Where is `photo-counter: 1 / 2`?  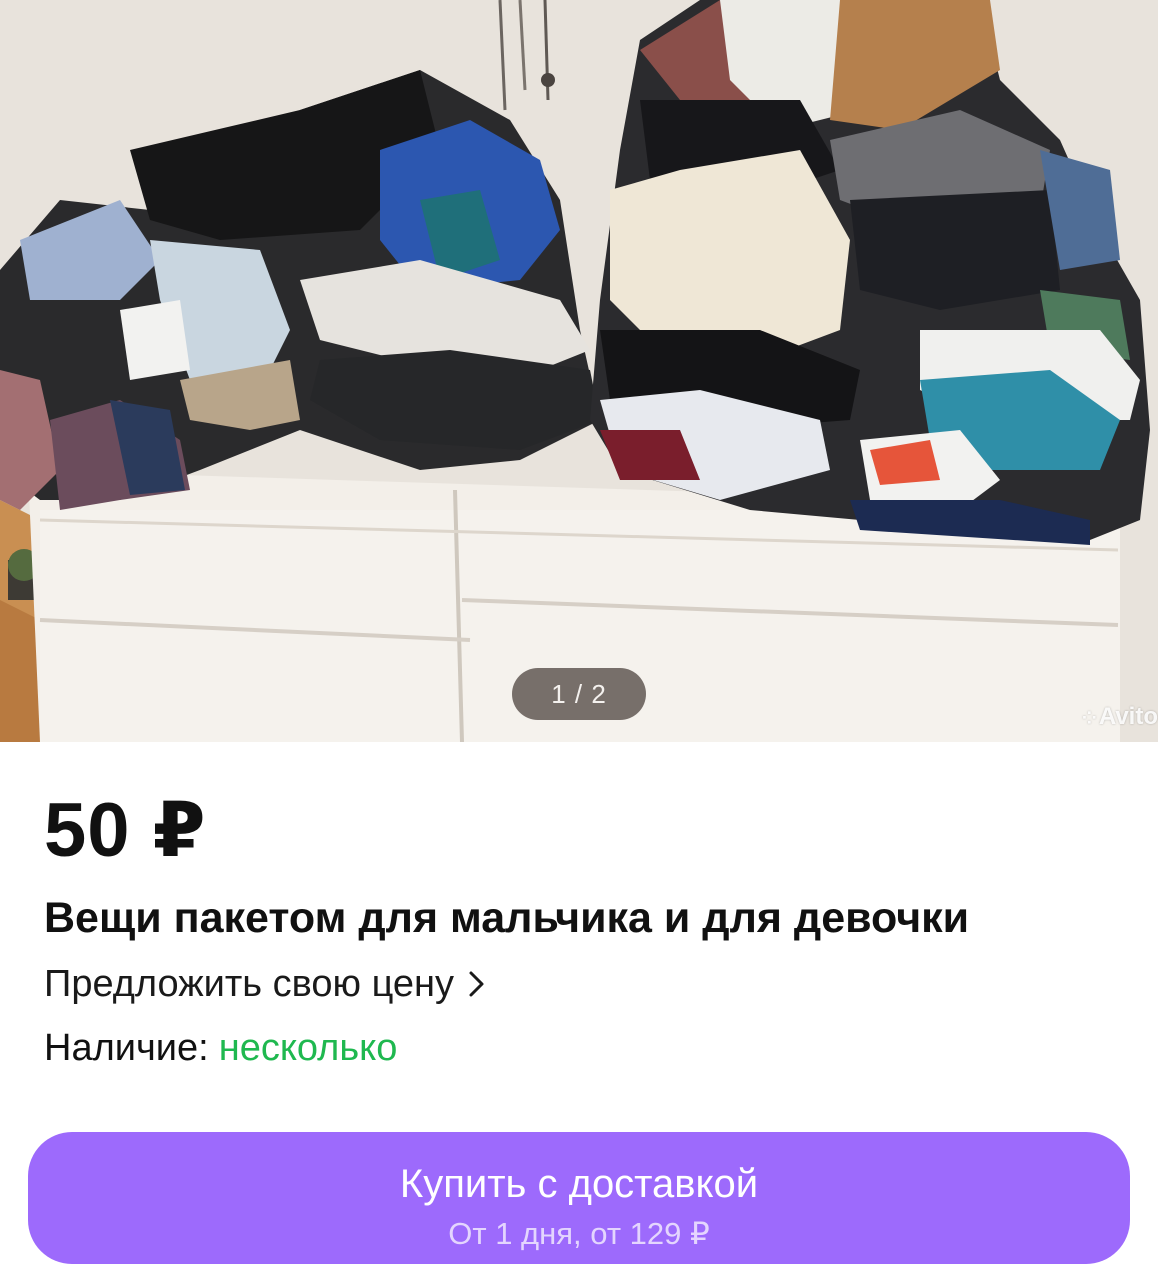
photo-counter: 1 / 2 is located at coordinates (579, 694).